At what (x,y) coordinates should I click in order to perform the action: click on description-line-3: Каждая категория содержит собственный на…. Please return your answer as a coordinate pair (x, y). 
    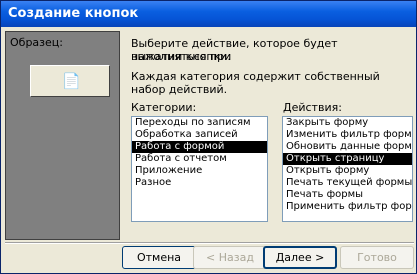
    Looking at the image, I should click on (255, 83).